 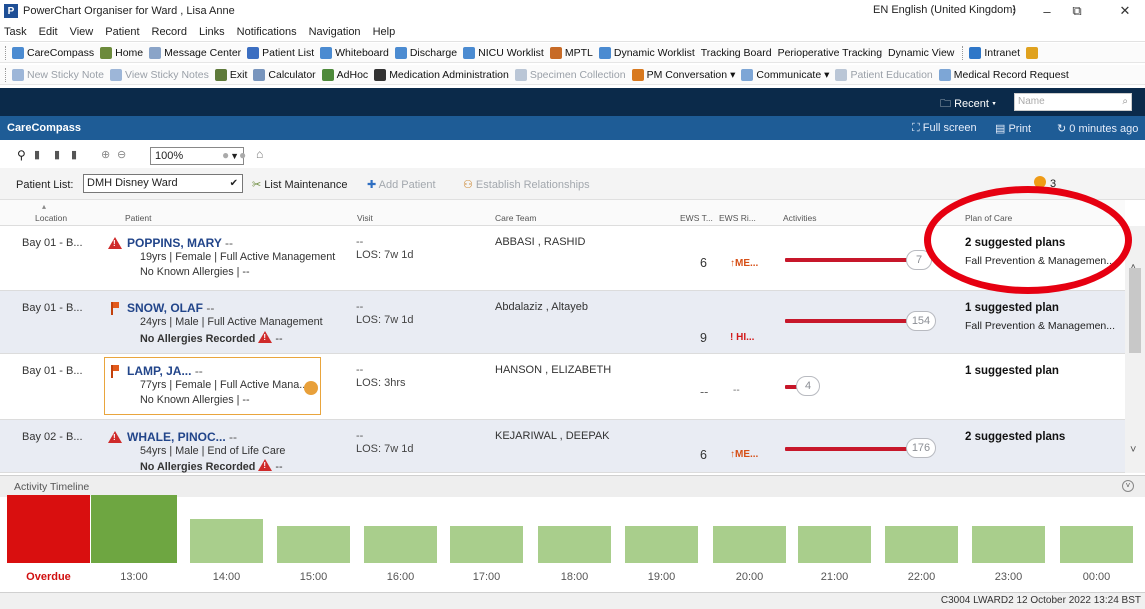 What do you see at coordinates (968, 104) in the screenshot?
I see `recent-menu: 🗀 Recent ▾` at bounding box center [968, 104].